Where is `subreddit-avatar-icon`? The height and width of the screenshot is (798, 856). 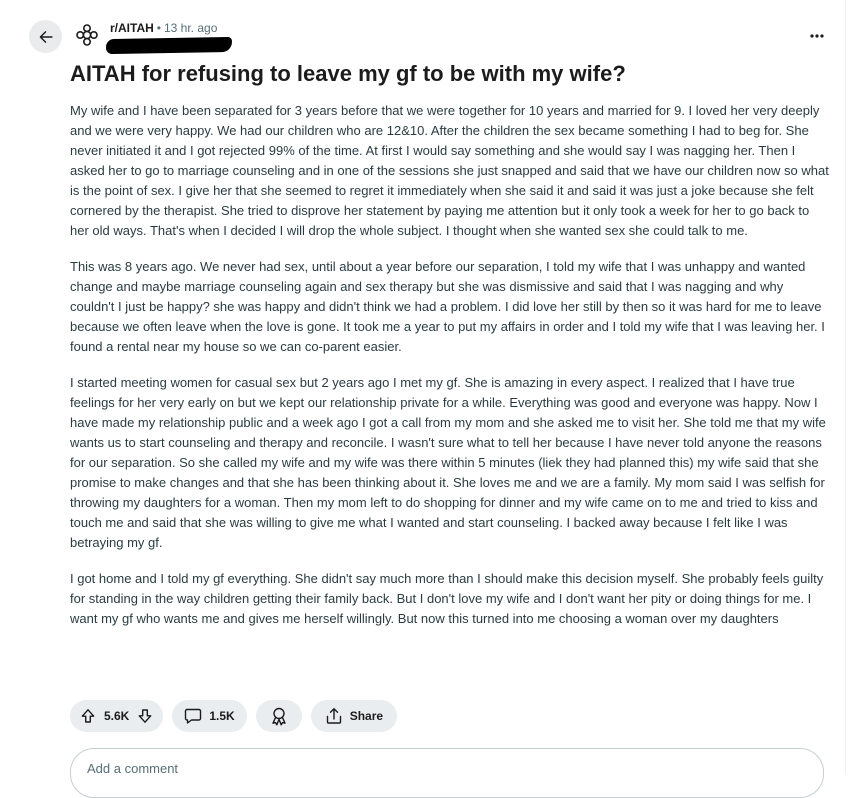 subreddit-avatar-icon is located at coordinates (87, 35).